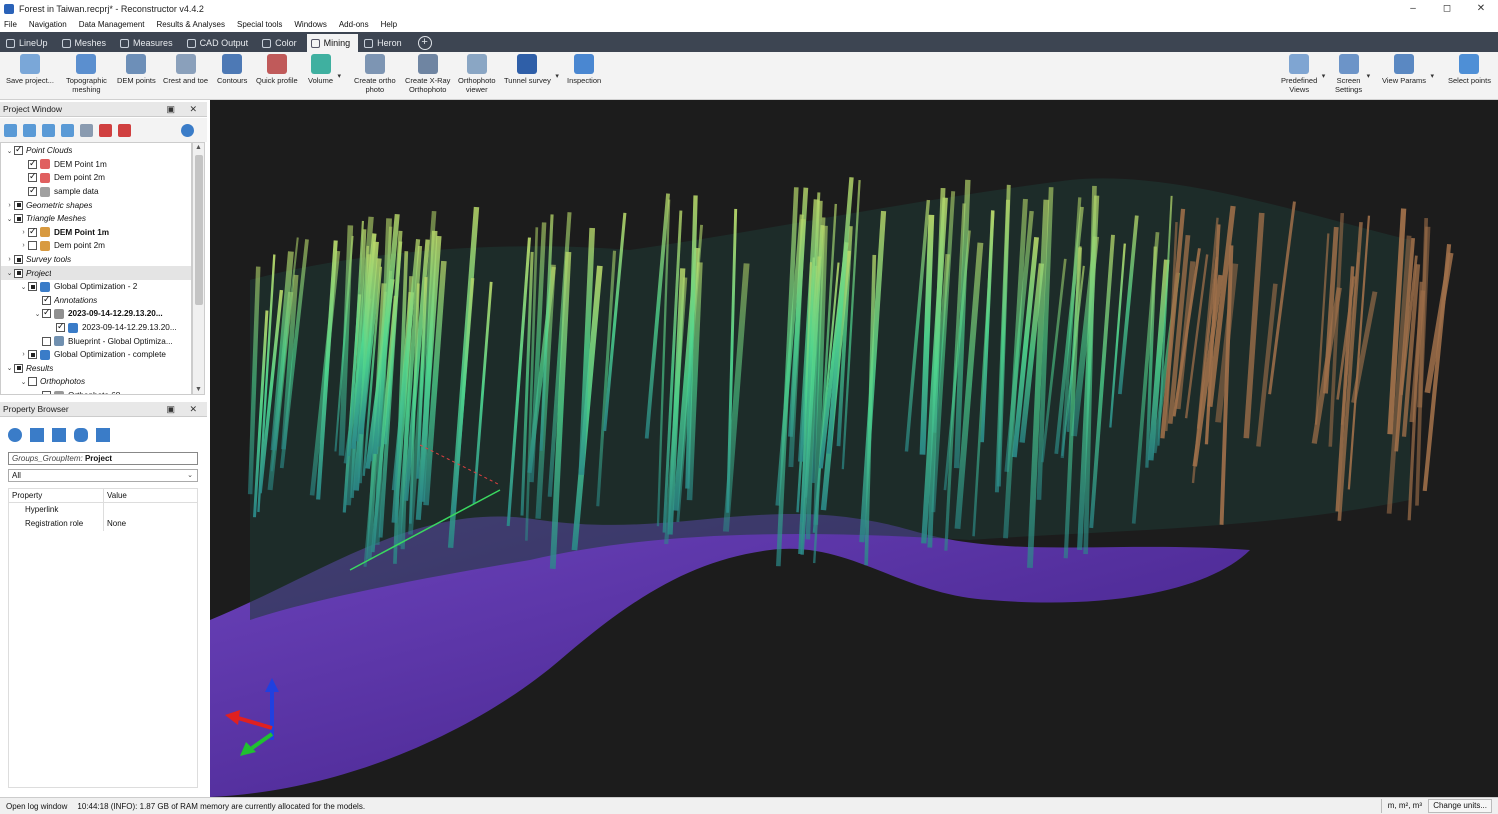  Describe the element at coordinates (187, 130) in the screenshot. I see `search-icon` at that location.